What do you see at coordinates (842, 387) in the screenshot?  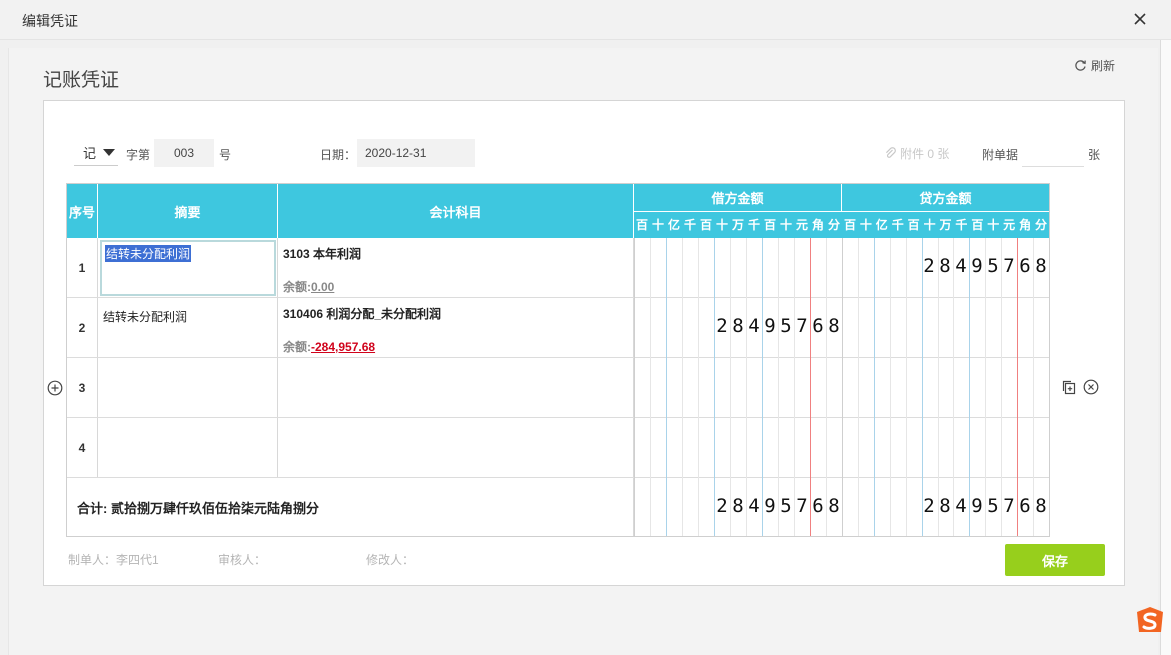 I see `credit-column-border` at bounding box center [842, 387].